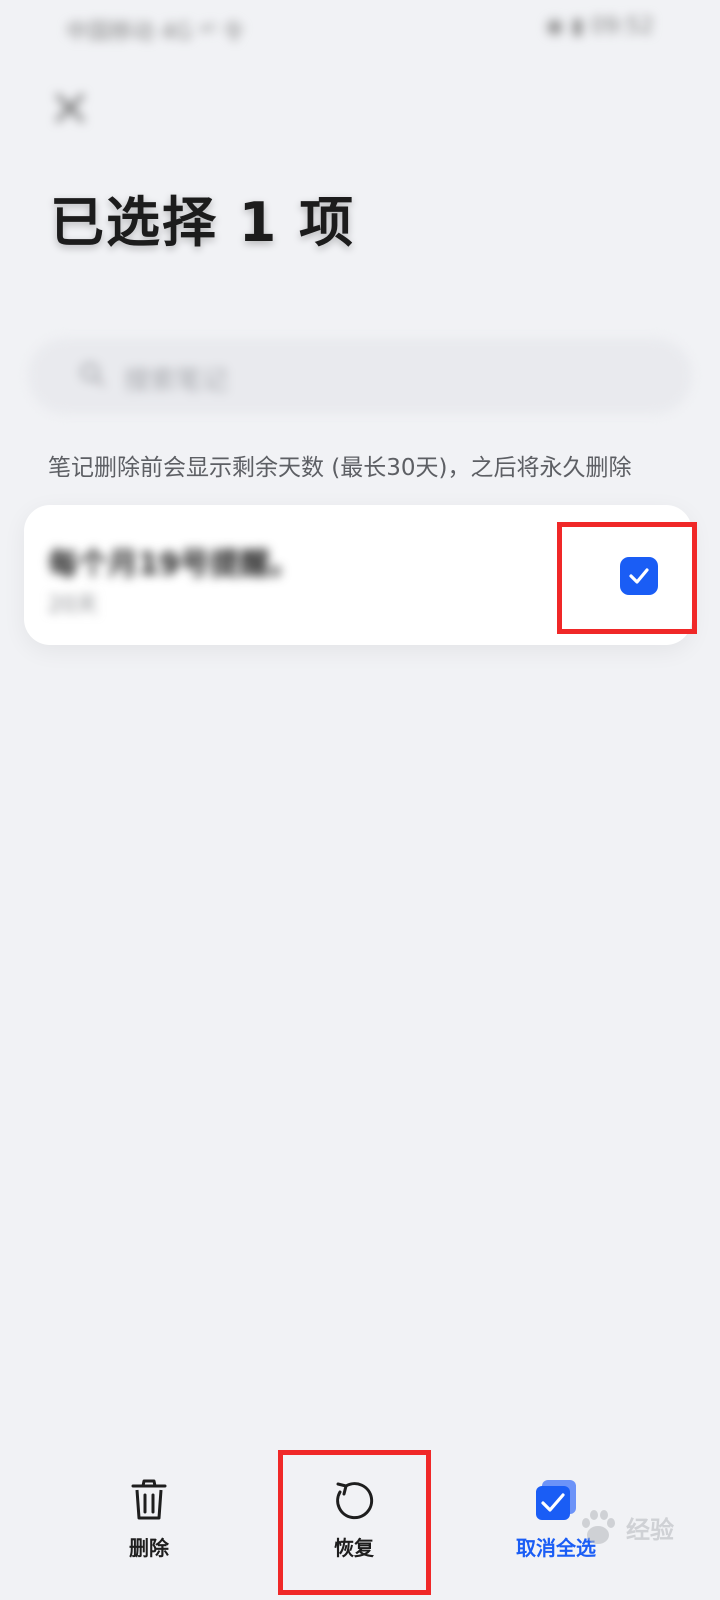 The height and width of the screenshot is (1600, 720). I want to click on page-title: 已选择 1 项, so click(203, 222).